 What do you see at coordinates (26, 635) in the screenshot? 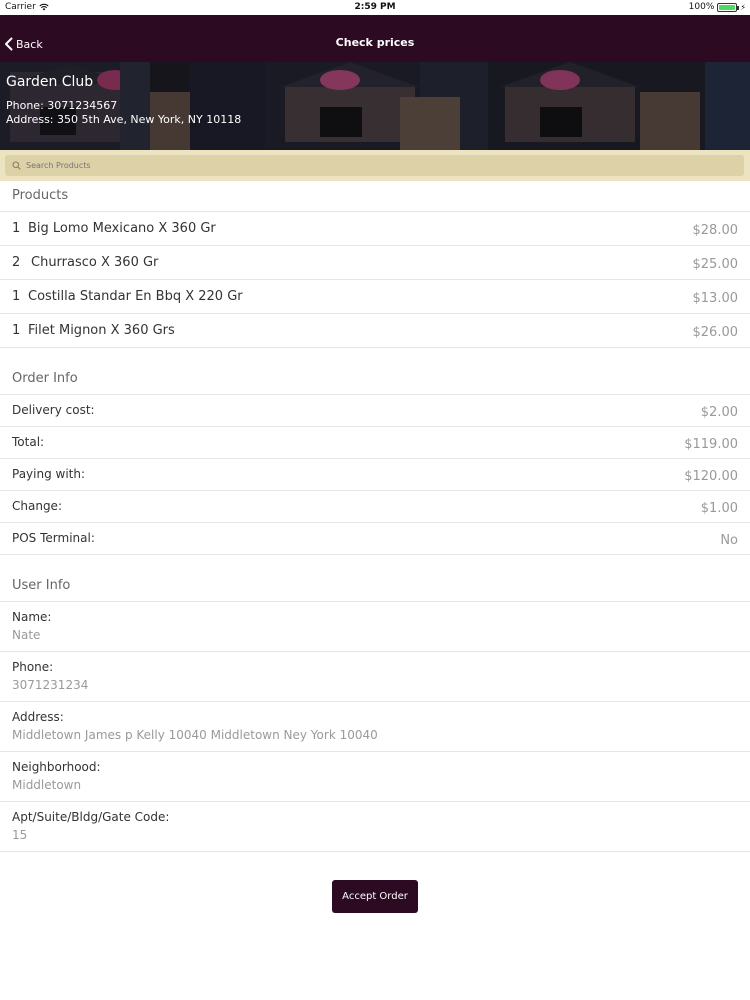
I see `user-field-value: Nate` at bounding box center [26, 635].